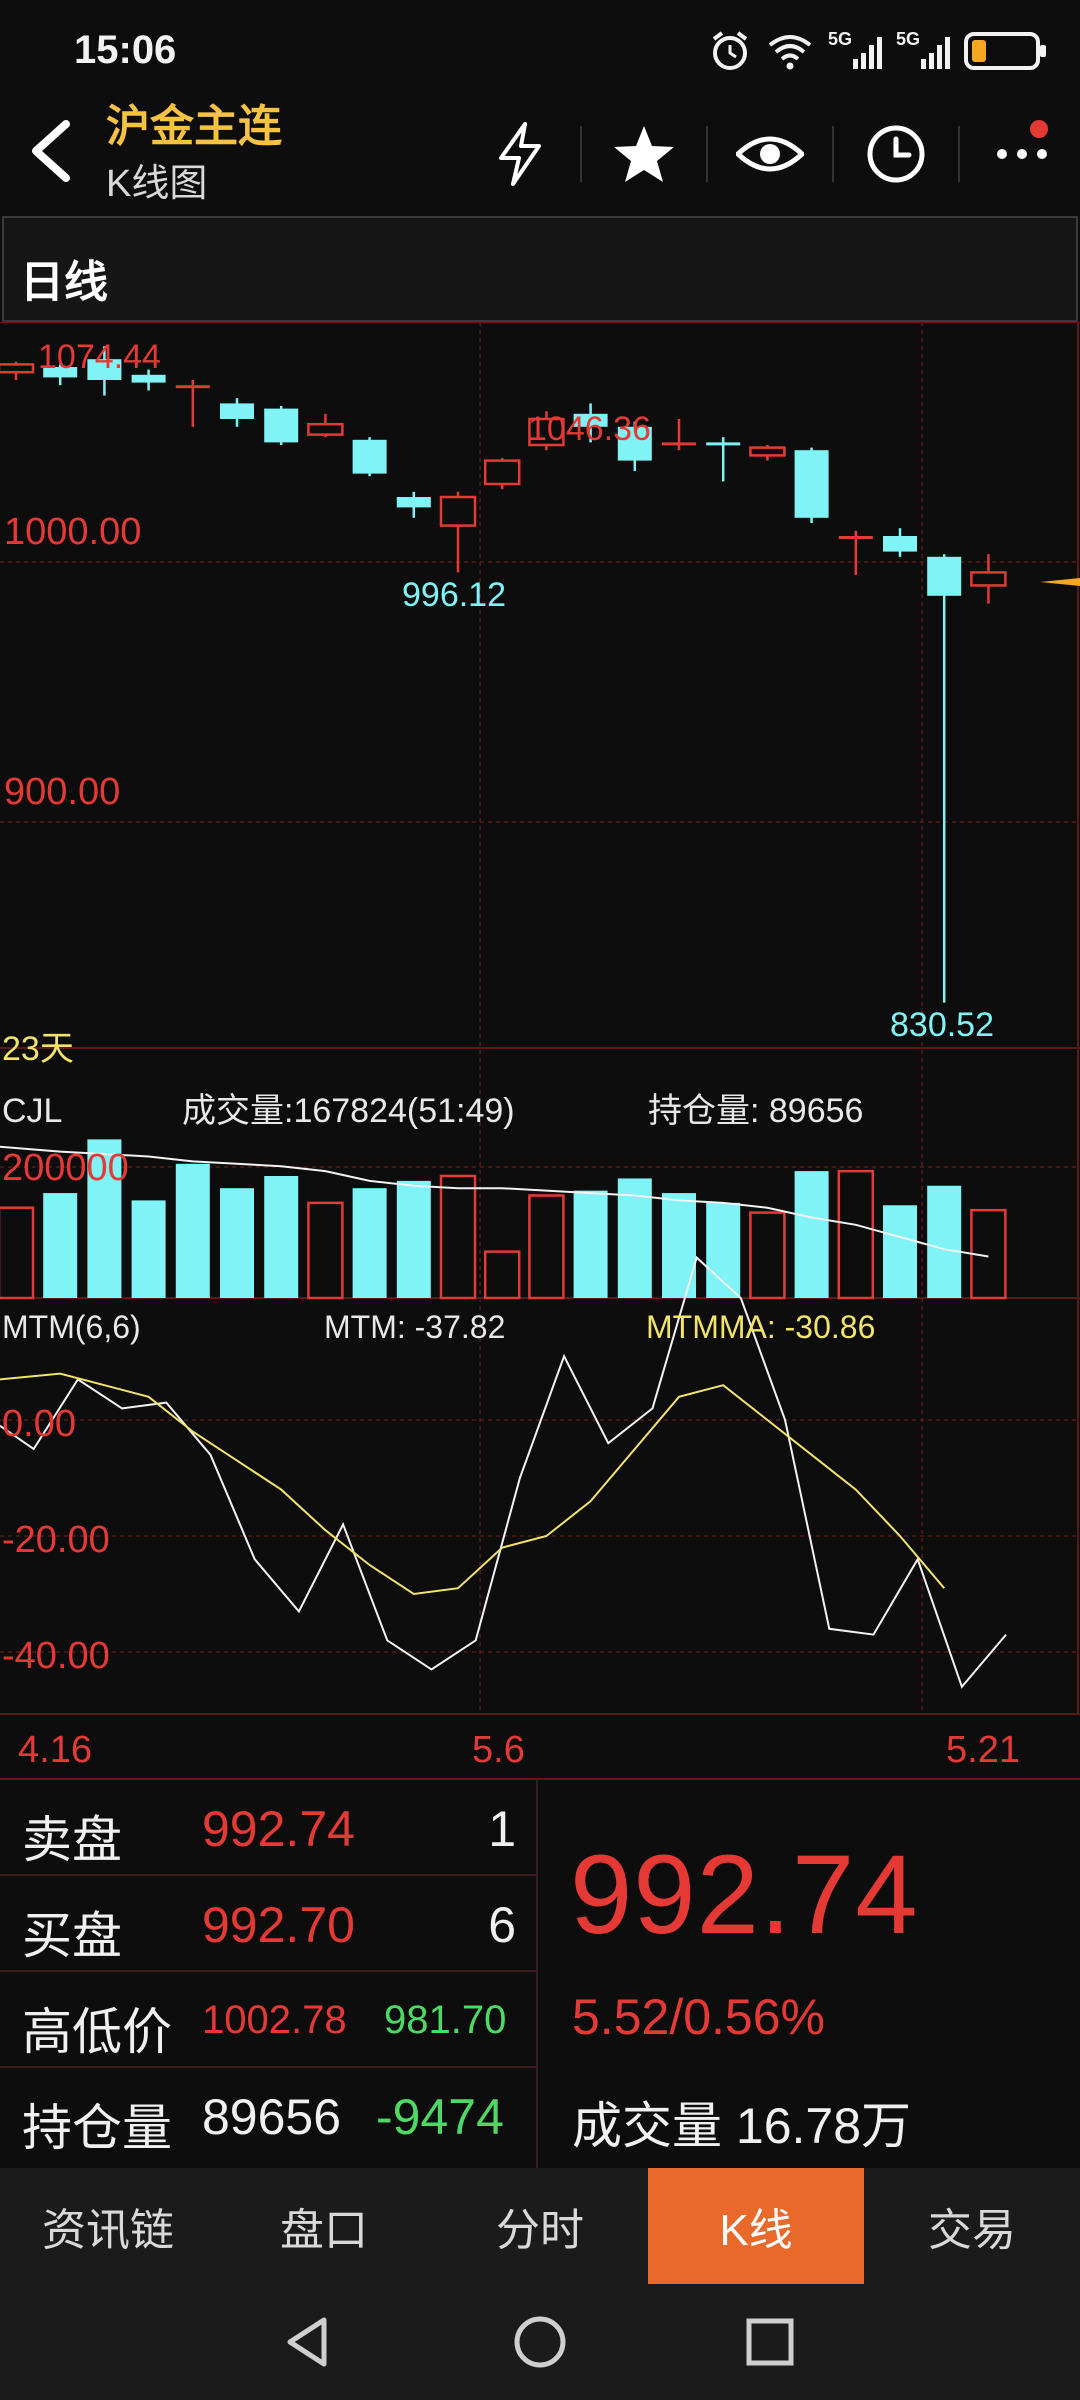 Image resolution: width=1080 pixels, height=2400 pixels. I want to click on high-price: 1002.78, so click(274, 2020).